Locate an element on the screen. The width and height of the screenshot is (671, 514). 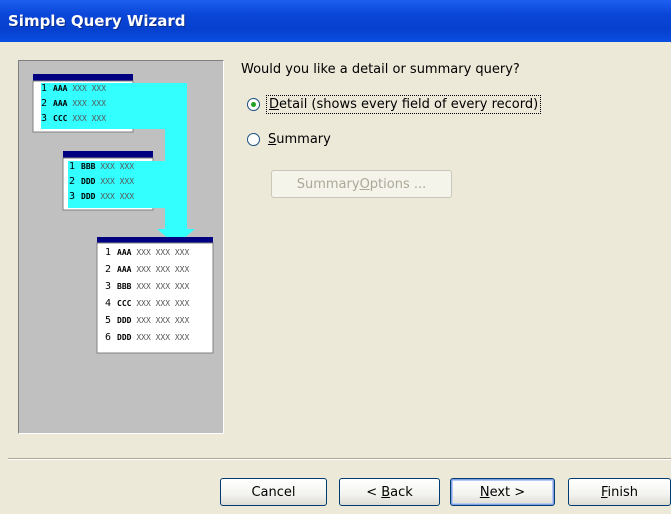
result-row: 2 AAA XXX XXX XXX is located at coordinates (147, 269).